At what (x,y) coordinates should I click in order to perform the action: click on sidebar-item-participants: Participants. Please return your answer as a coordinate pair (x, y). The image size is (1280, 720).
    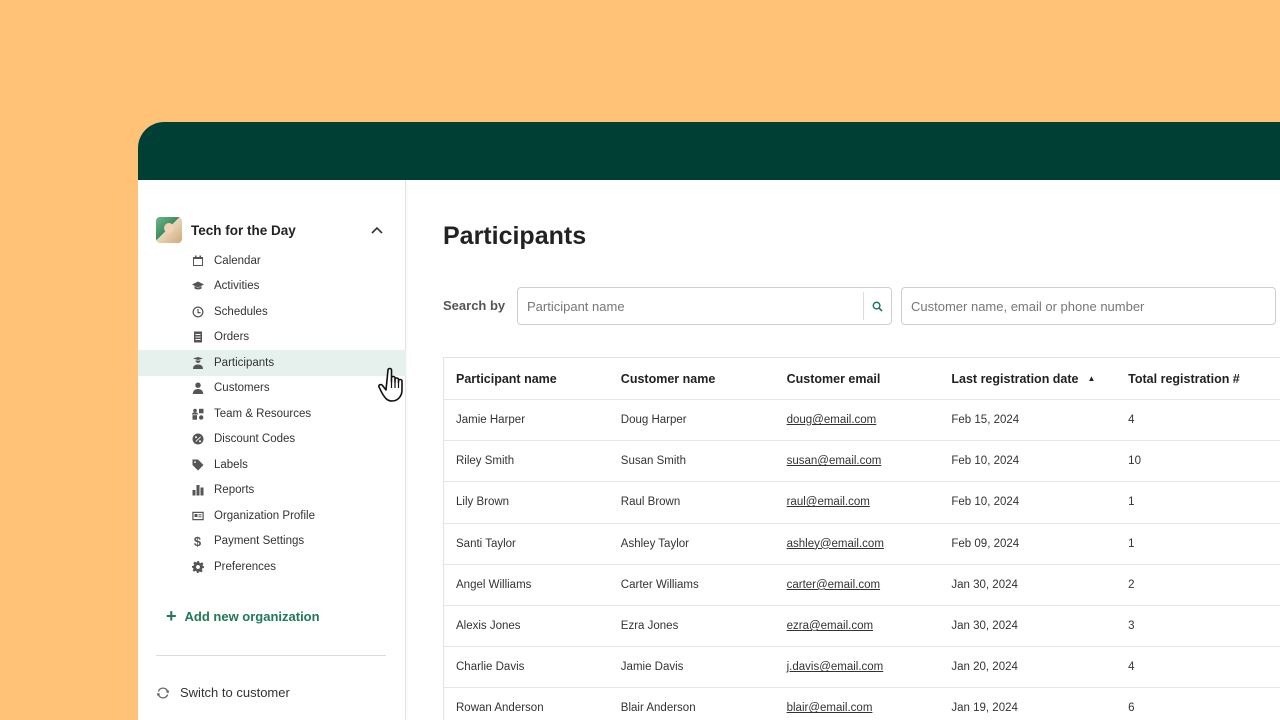
    Looking at the image, I should click on (272, 363).